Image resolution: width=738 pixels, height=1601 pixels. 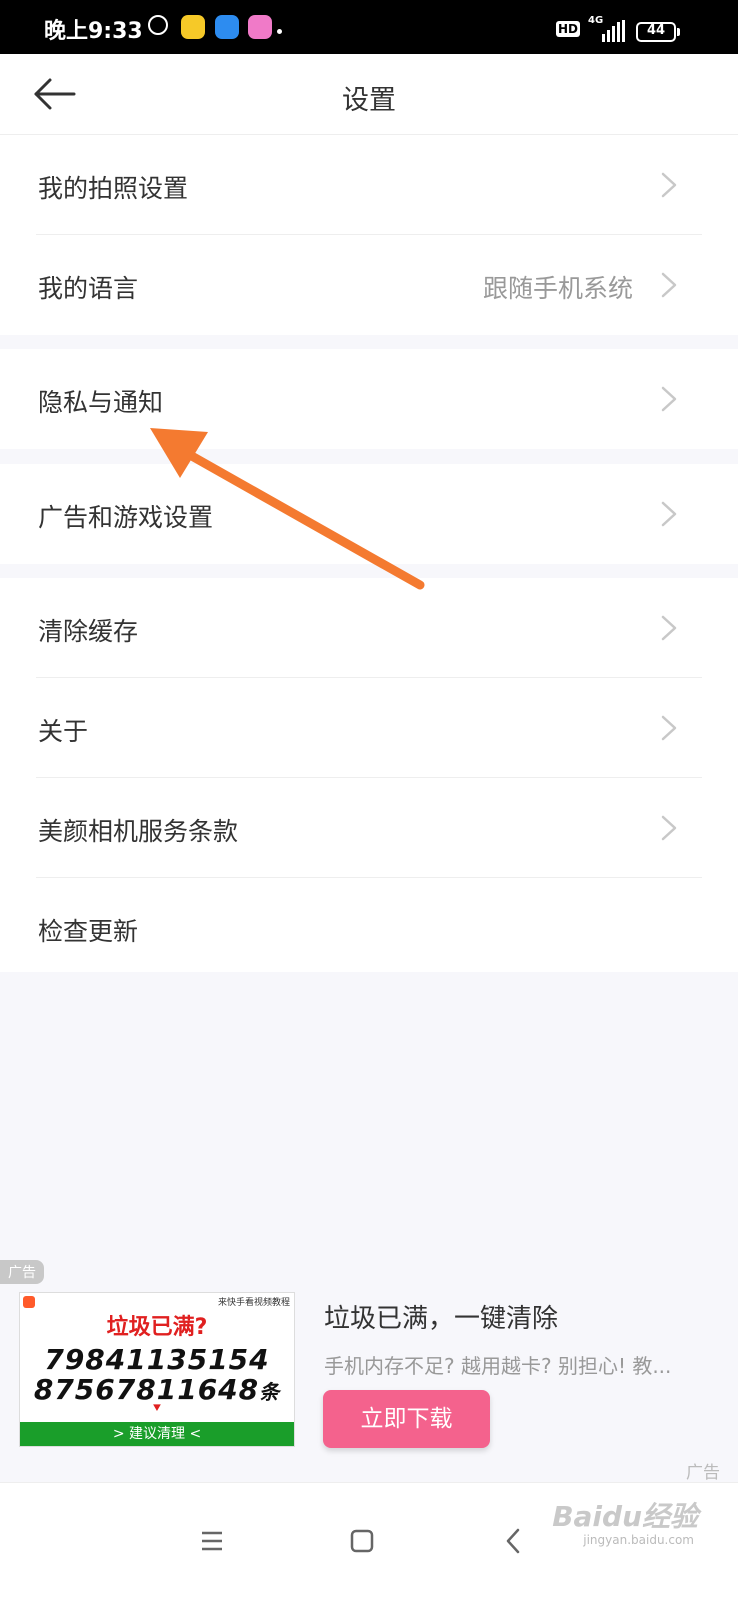 What do you see at coordinates (88, 931) in the screenshot?
I see `setting-label: 检查更新` at bounding box center [88, 931].